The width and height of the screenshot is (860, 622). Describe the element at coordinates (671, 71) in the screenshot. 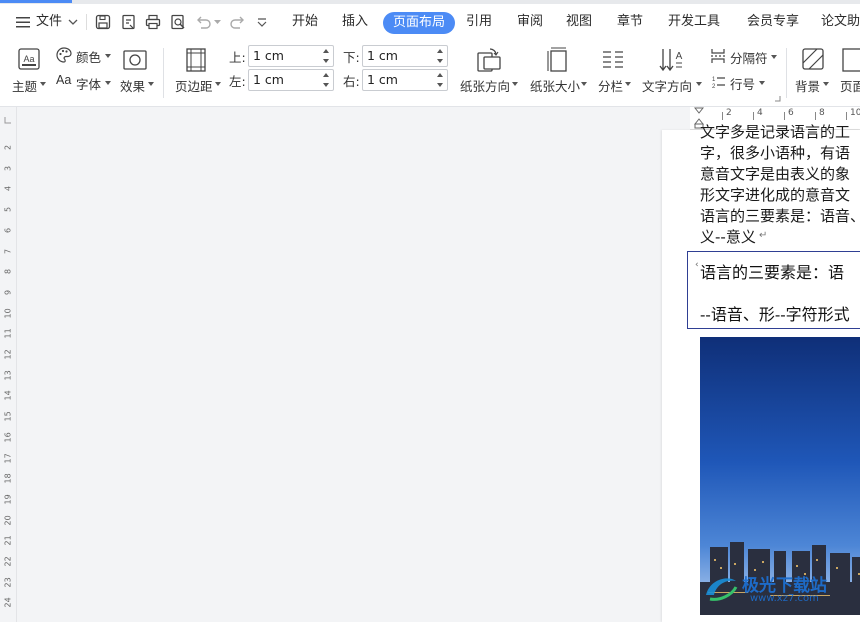

I see `text-direction-button: A 文字方向` at that location.